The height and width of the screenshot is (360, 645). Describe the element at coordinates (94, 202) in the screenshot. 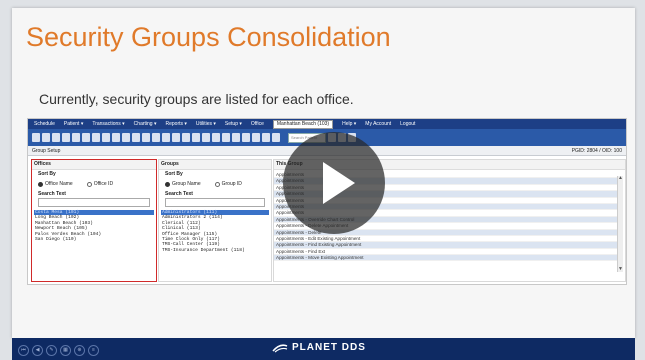

I see `offices-search-input` at that location.